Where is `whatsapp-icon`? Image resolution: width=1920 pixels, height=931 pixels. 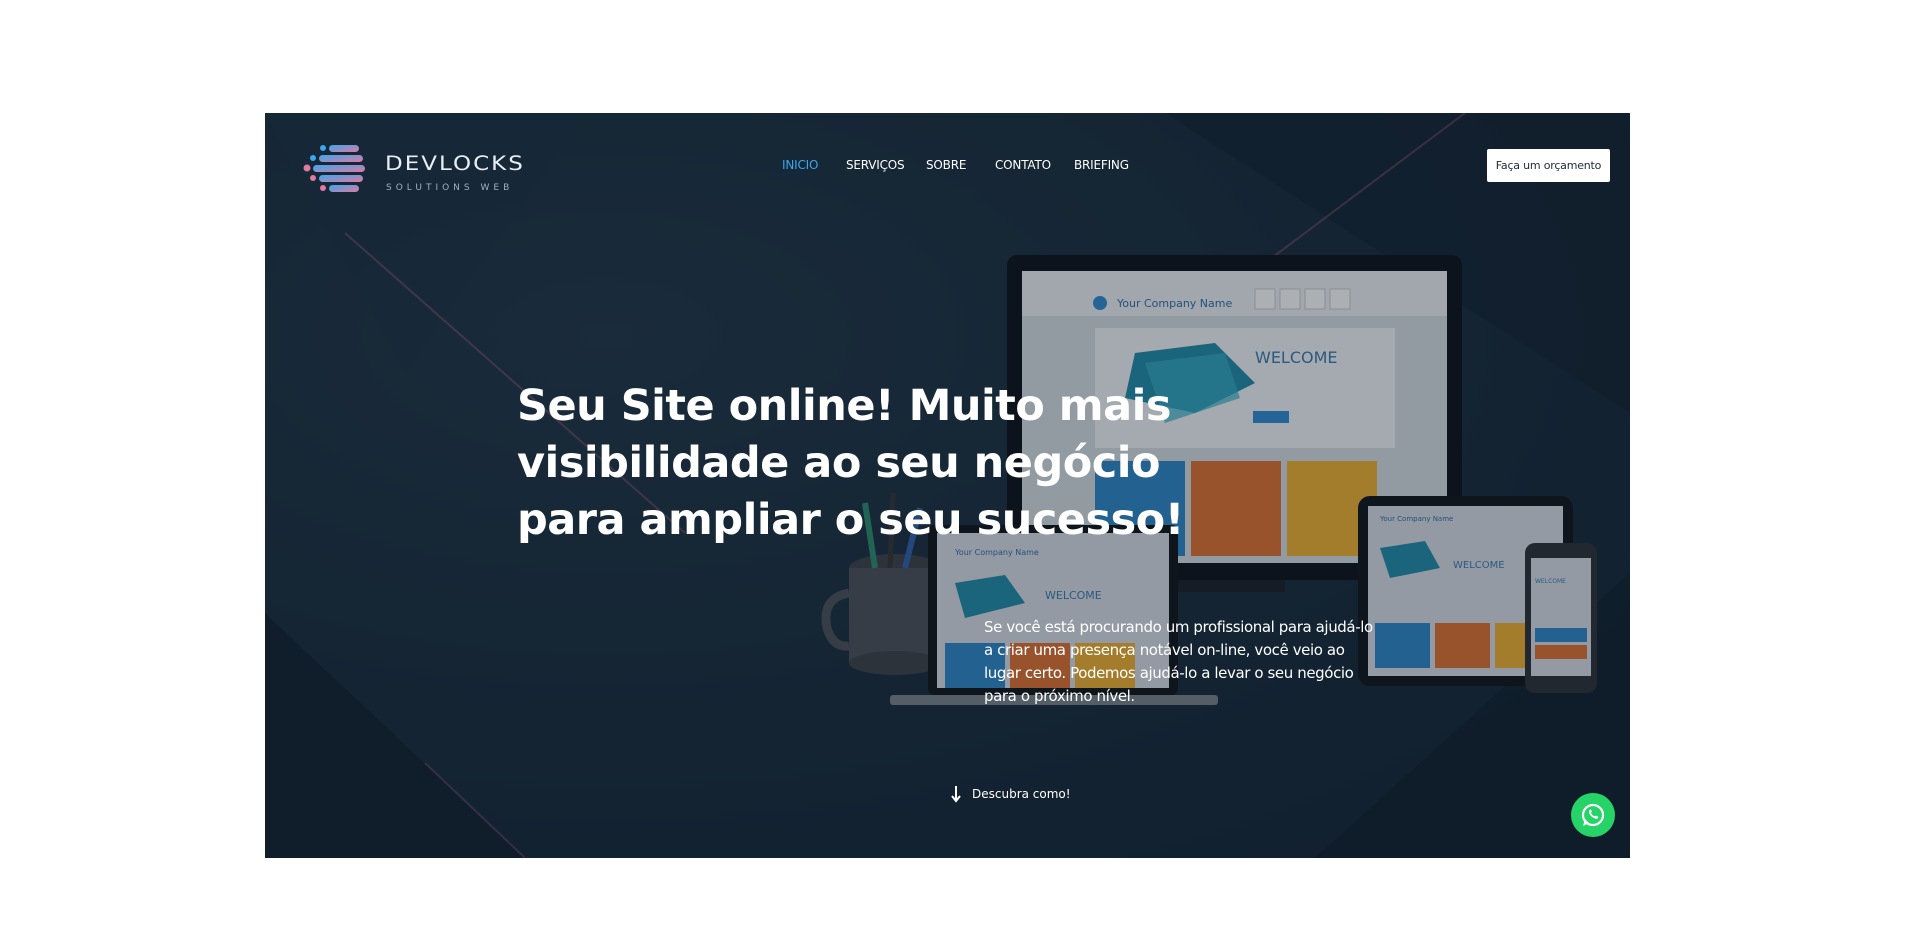
whatsapp-icon is located at coordinates (1593, 815).